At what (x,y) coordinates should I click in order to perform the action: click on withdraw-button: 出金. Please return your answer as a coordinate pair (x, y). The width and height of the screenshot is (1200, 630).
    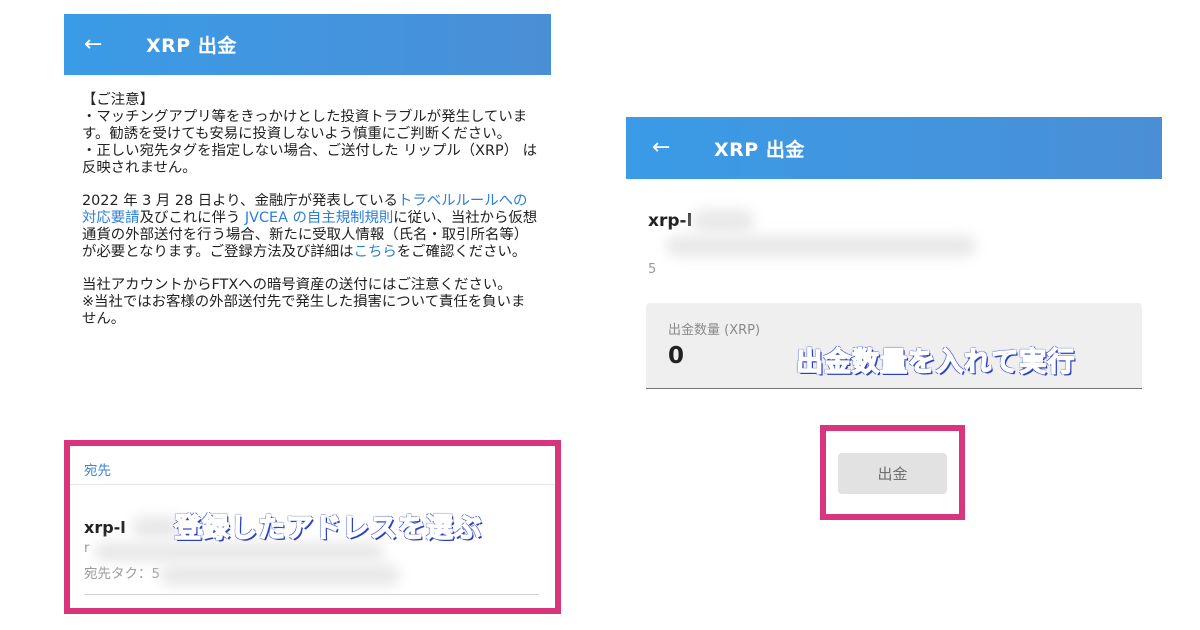
    Looking at the image, I should click on (892, 473).